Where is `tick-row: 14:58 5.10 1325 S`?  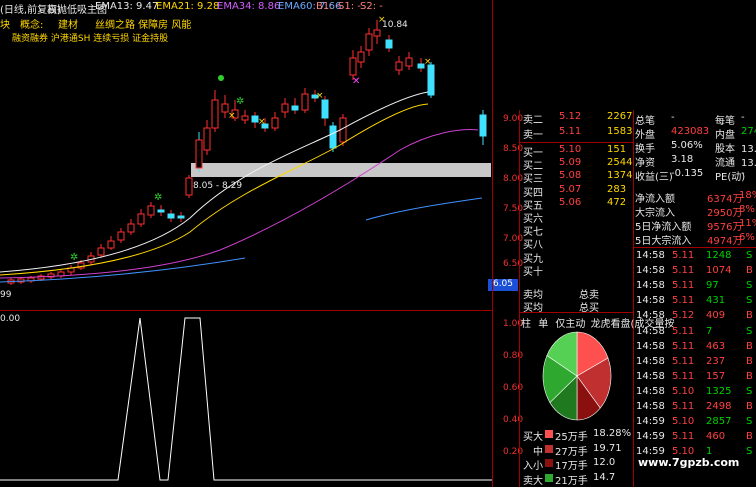 tick-row: 14:58 5.10 1325 S is located at coordinates (695, 392).